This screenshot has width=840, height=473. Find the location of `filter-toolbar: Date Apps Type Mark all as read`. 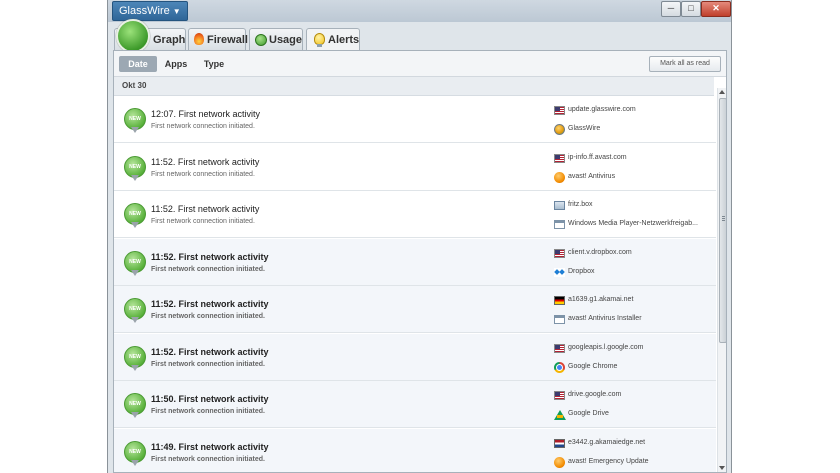

filter-toolbar: Date Apps Type Mark all as read is located at coordinates (420, 64).